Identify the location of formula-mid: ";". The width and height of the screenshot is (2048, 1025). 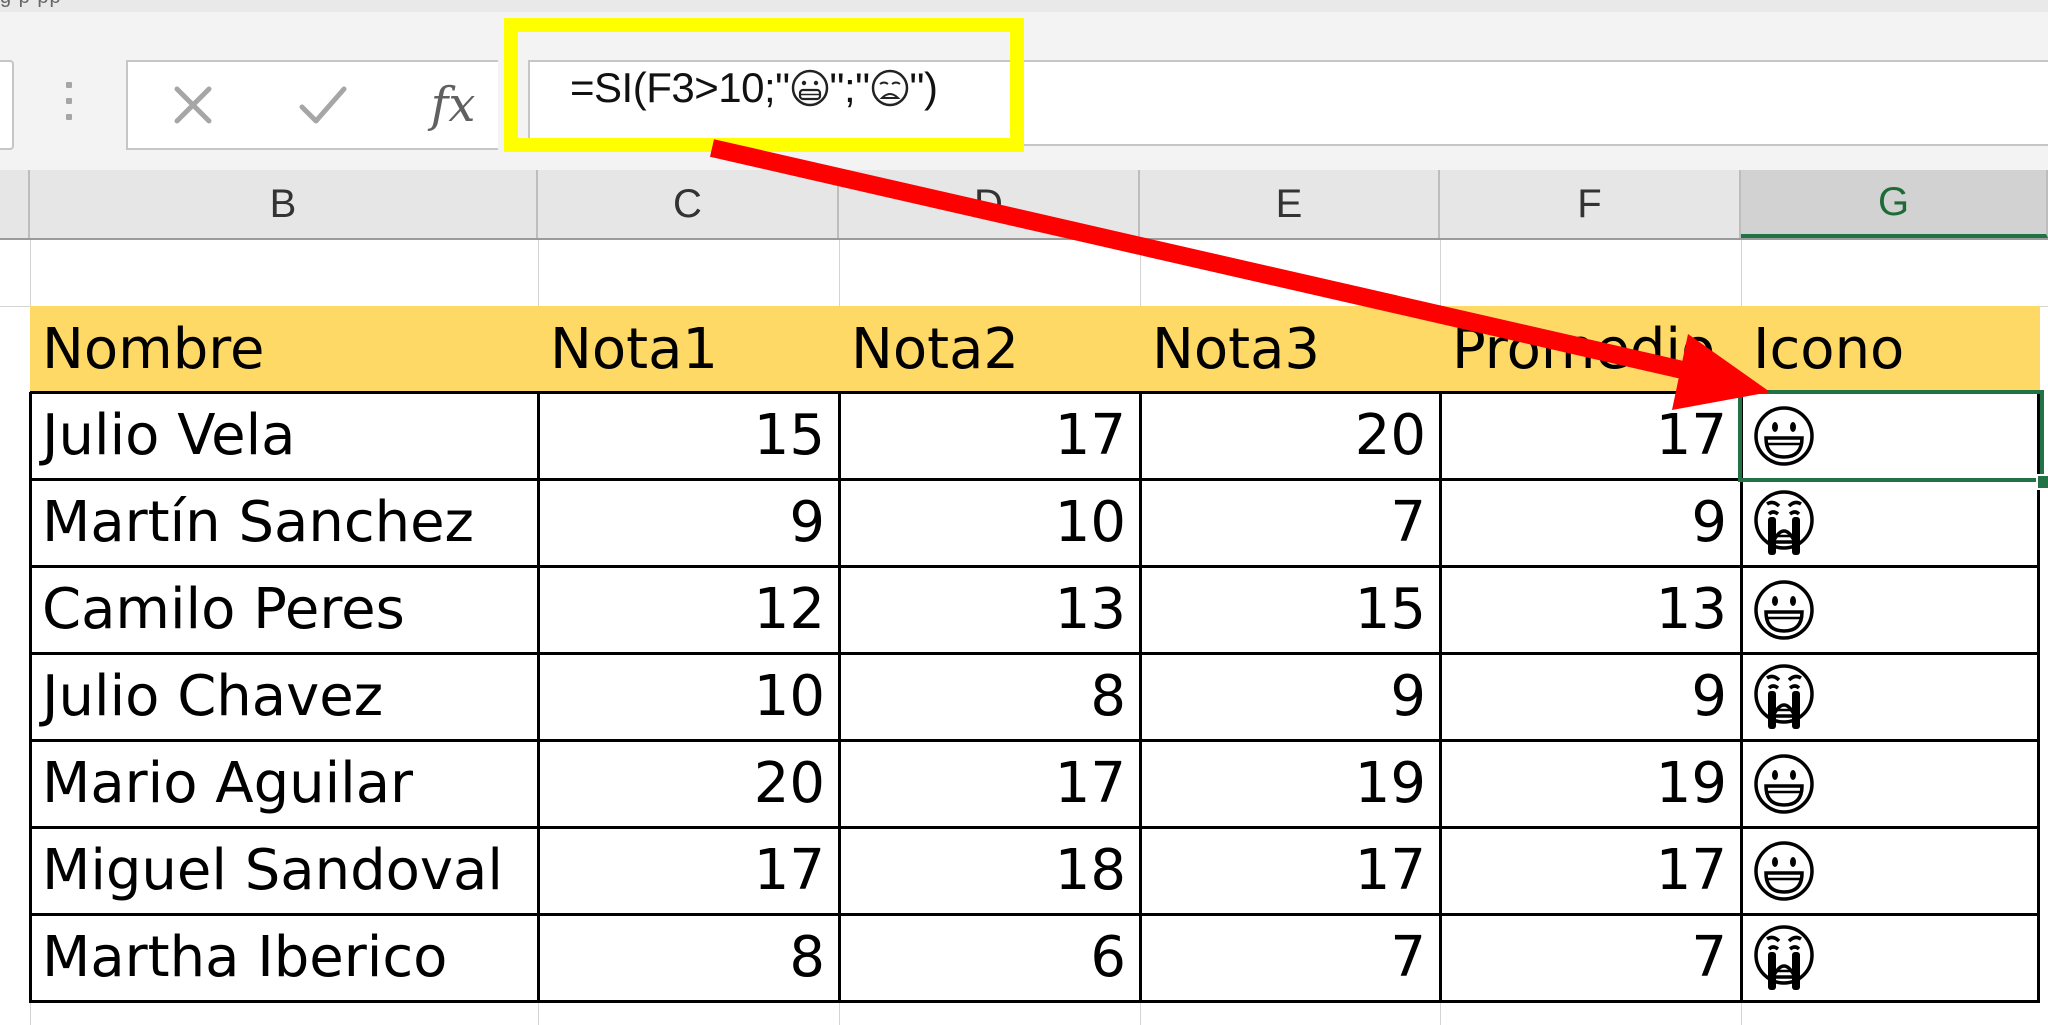
(850, 87).